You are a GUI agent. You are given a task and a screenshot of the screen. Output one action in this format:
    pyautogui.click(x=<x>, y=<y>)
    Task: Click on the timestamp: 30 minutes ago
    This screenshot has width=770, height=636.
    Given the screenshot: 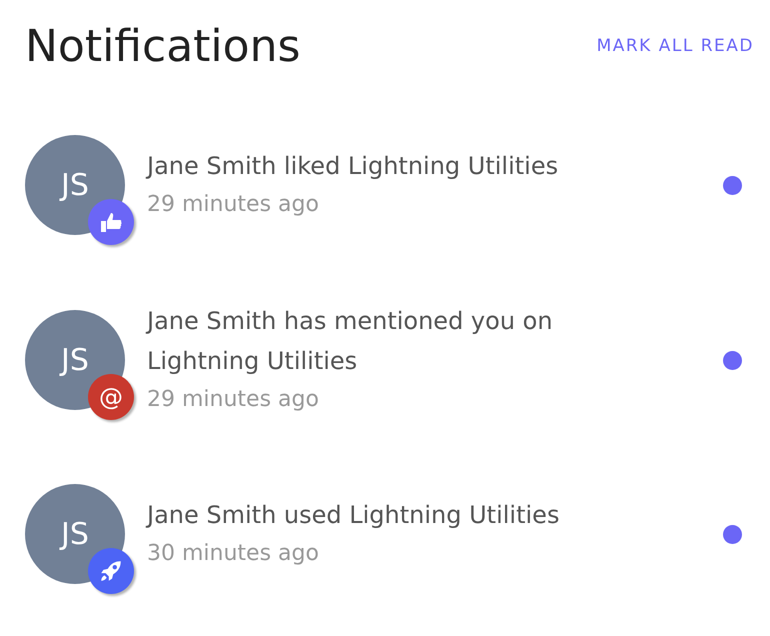 What is the action you would take?
    pyautogui.click(x=233, y=554)
    